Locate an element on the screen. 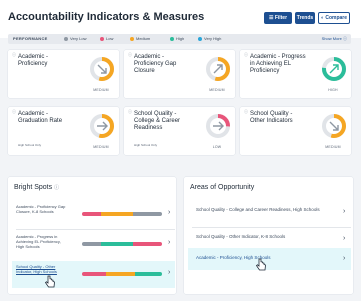 The height and width of the screenshot is (301, 361). legend-item-very-low: Very Low is located at coordinates (75, 38).